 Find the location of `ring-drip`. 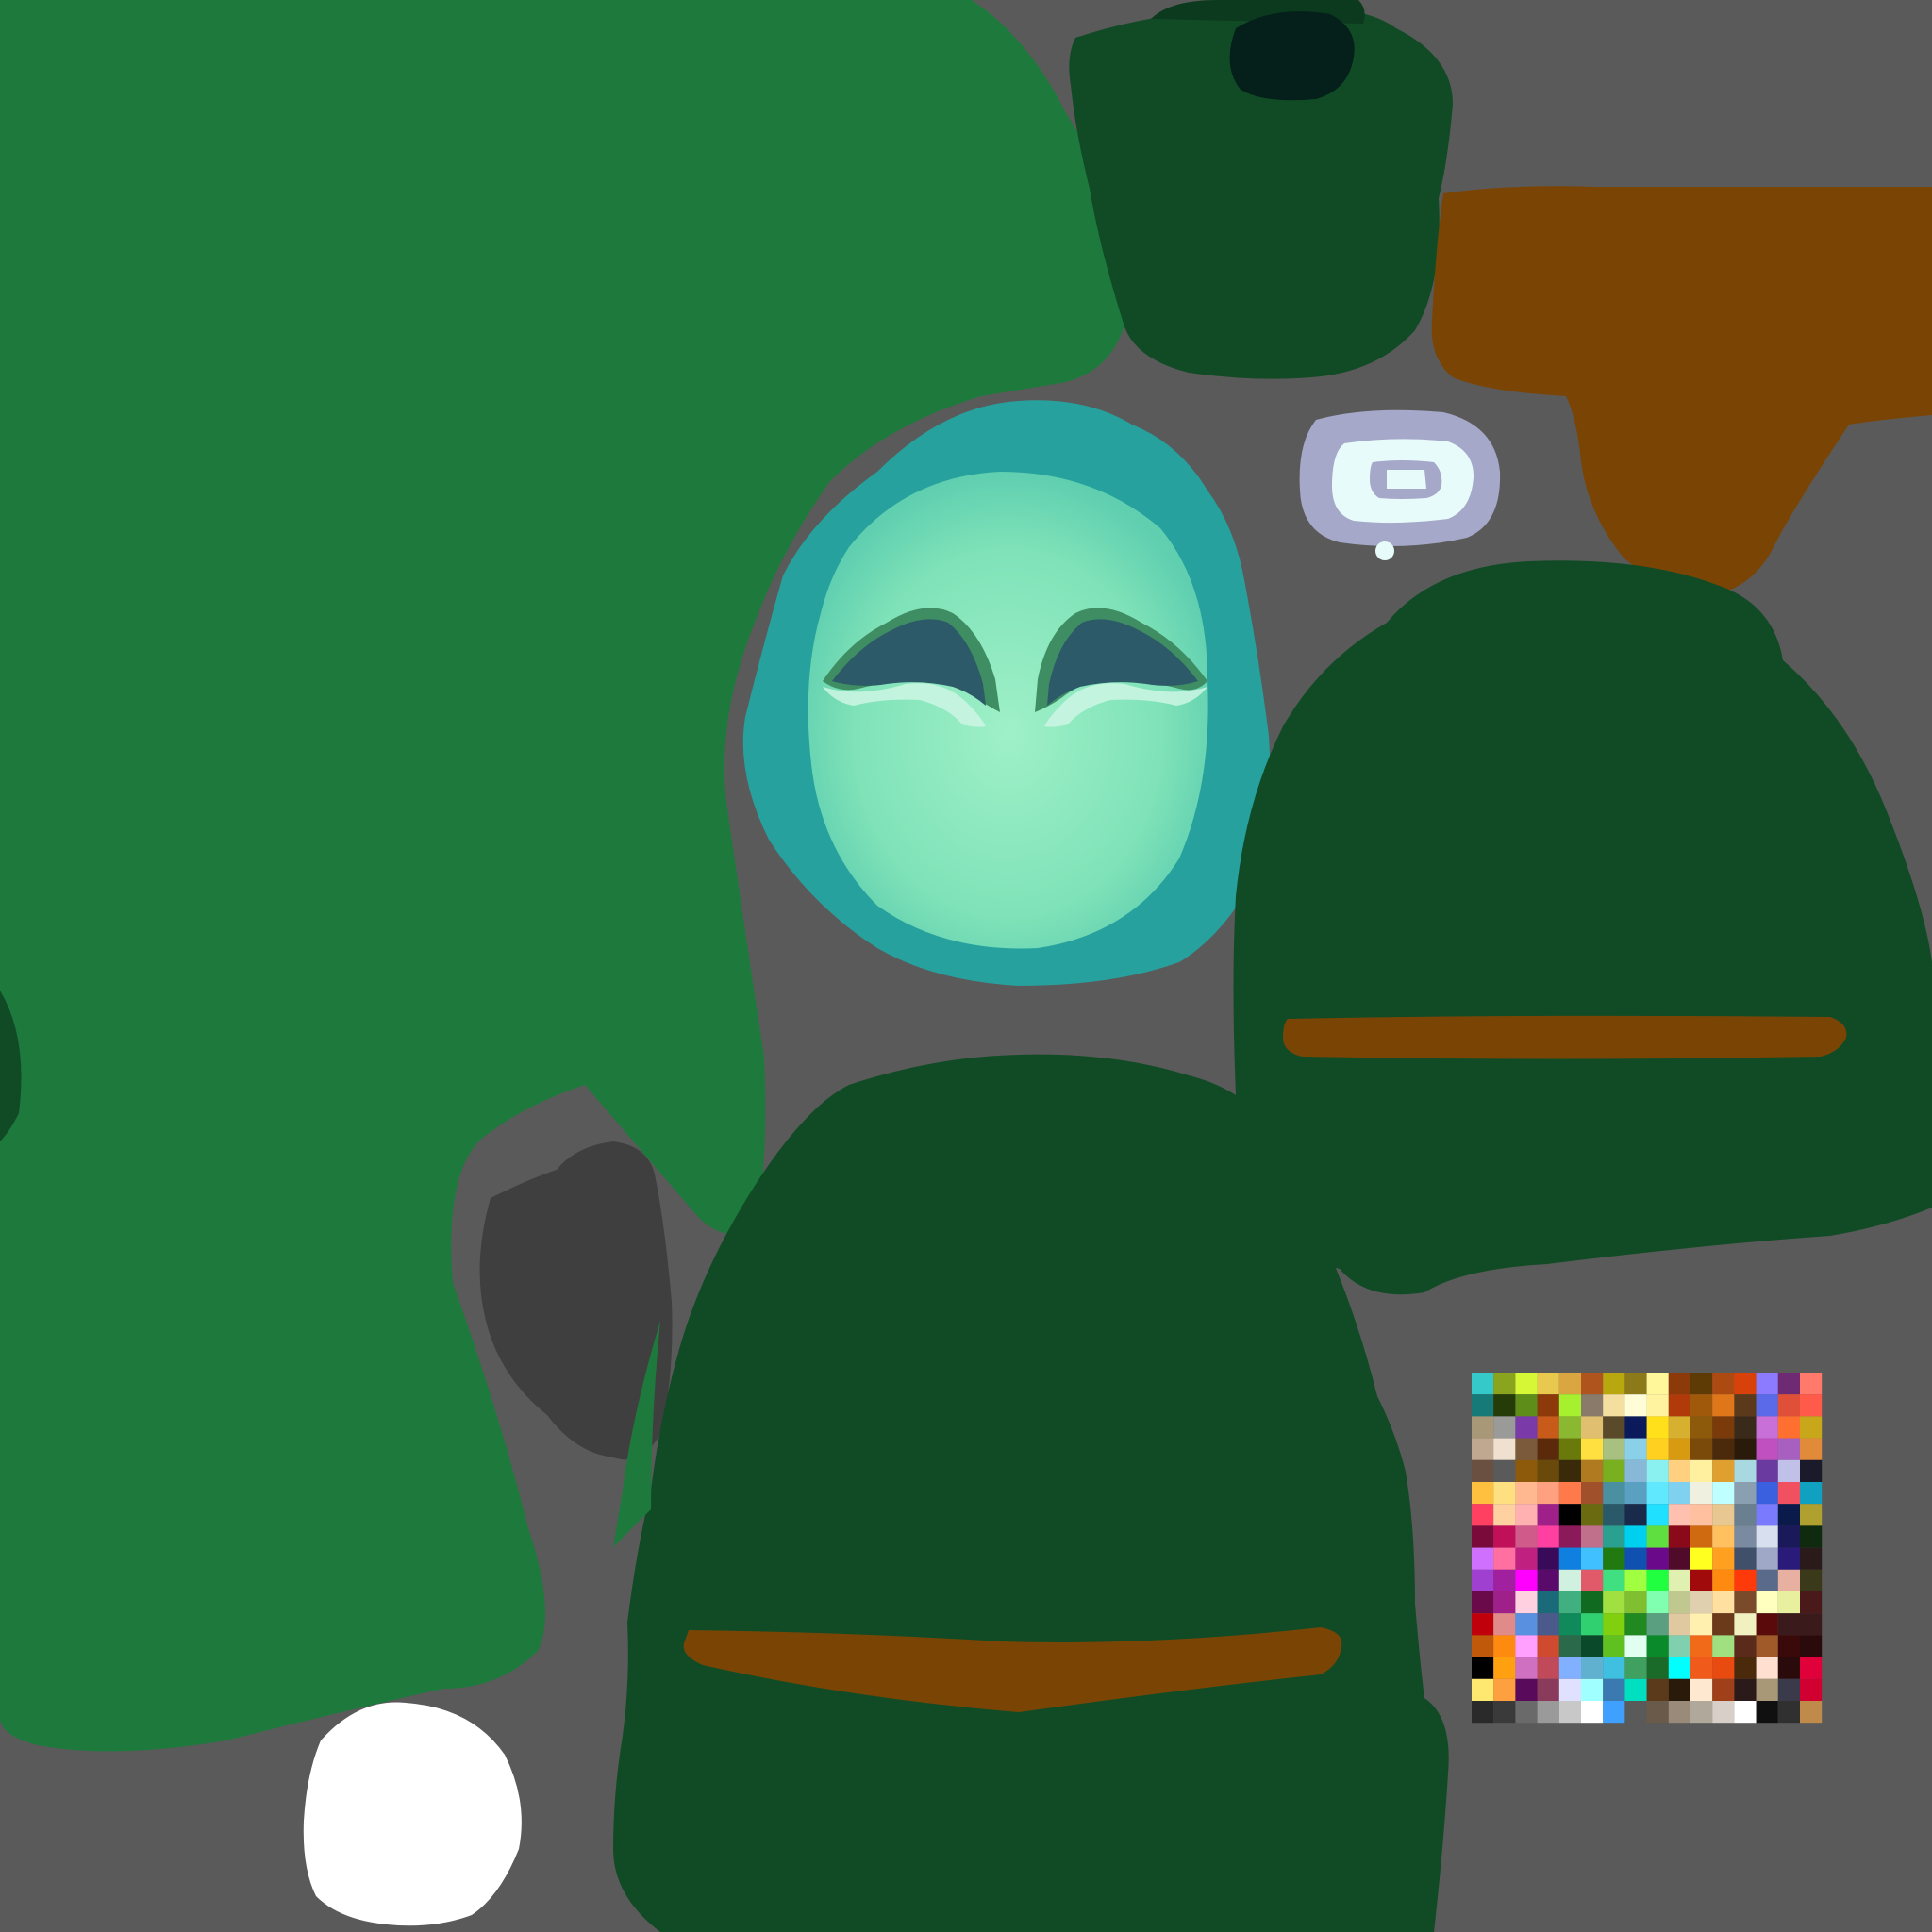

ring-drip is located at coordinates (1385, 550).